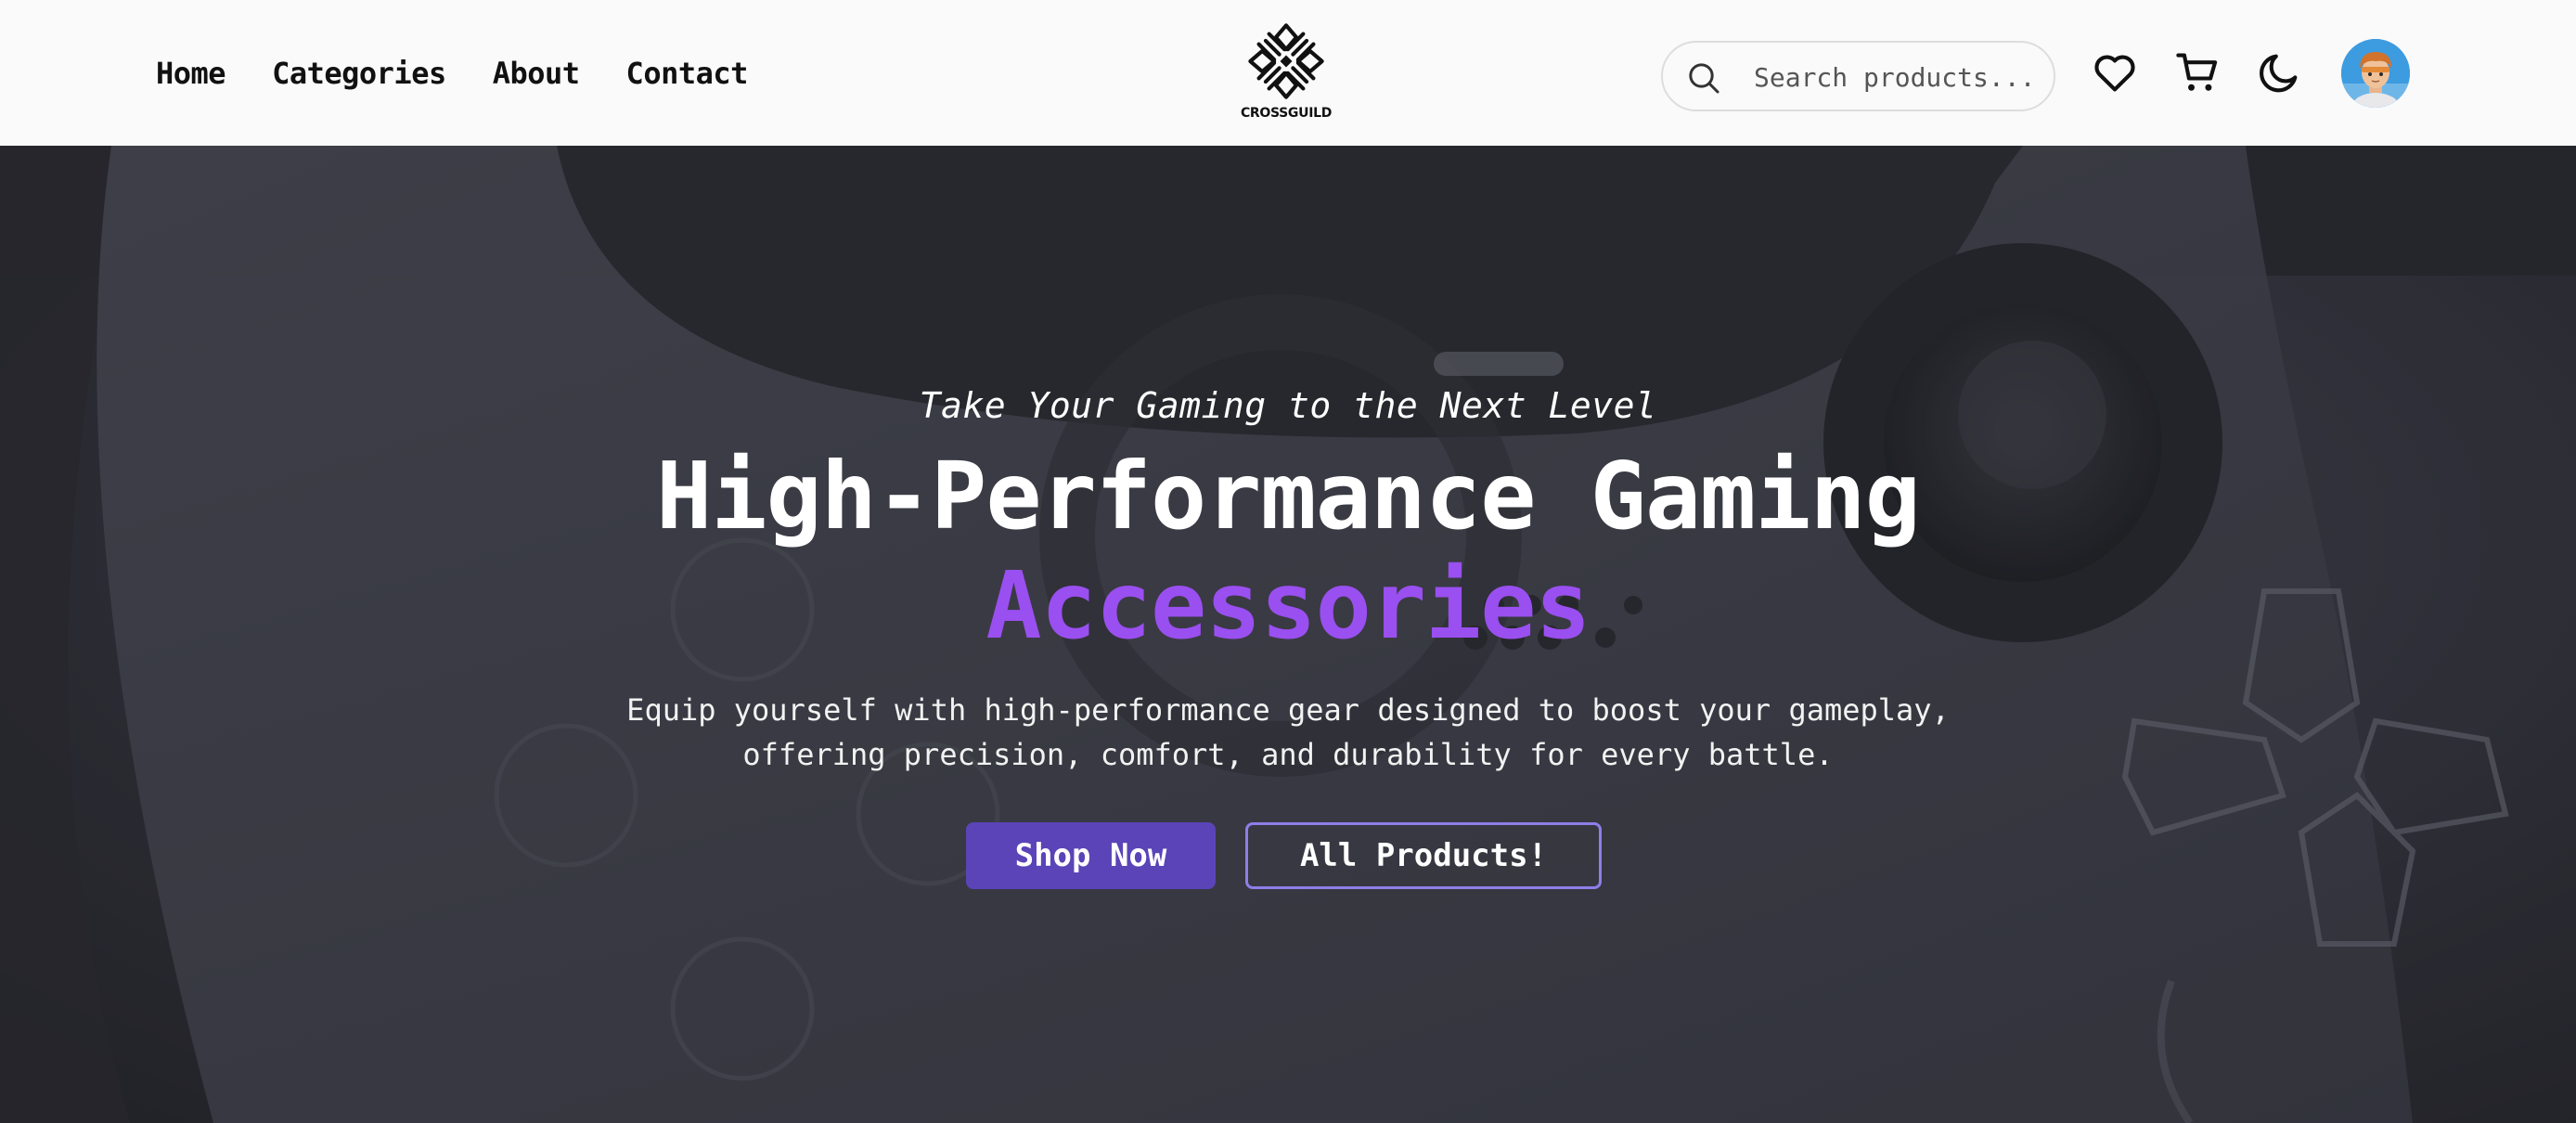  Describe the element at coordinates (1091, 855) in the screenshot. I see `shop-now-button: Shop Now` at that location.